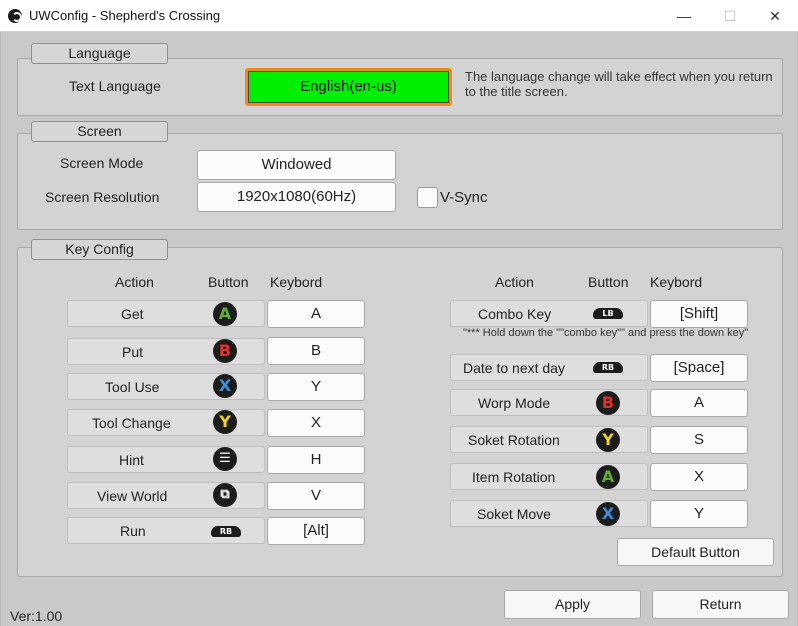 The width and height of the screenshot is (798, 626). Describe the element at coordinates (133, 352) in the screenshot. I see `action-label: Put` at that location.